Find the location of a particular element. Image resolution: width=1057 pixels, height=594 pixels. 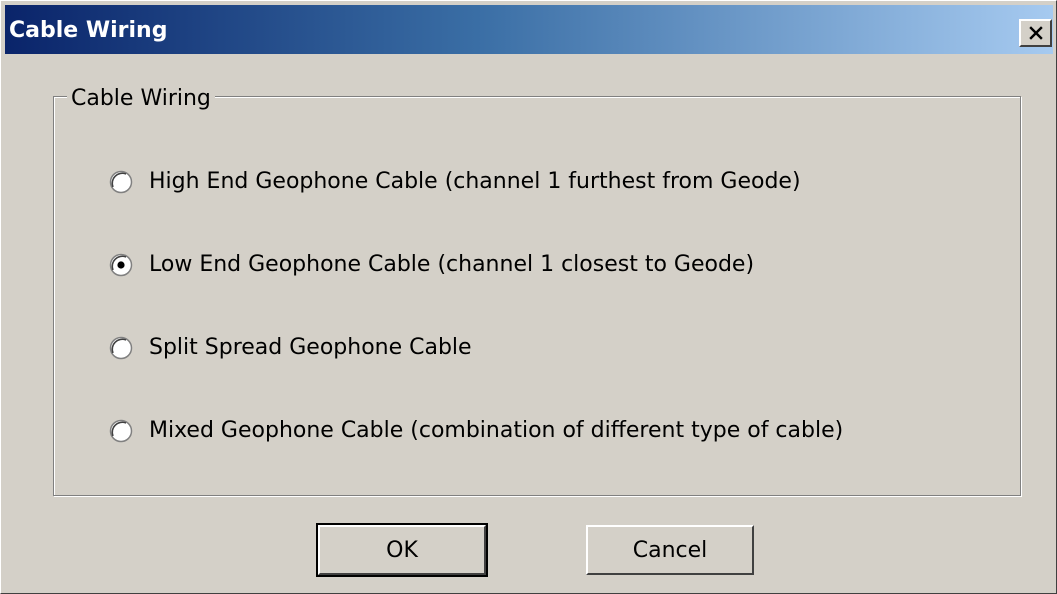

radio-label-split-spread: Split Spread Geophone Cable is located at coordinates (310, 347).